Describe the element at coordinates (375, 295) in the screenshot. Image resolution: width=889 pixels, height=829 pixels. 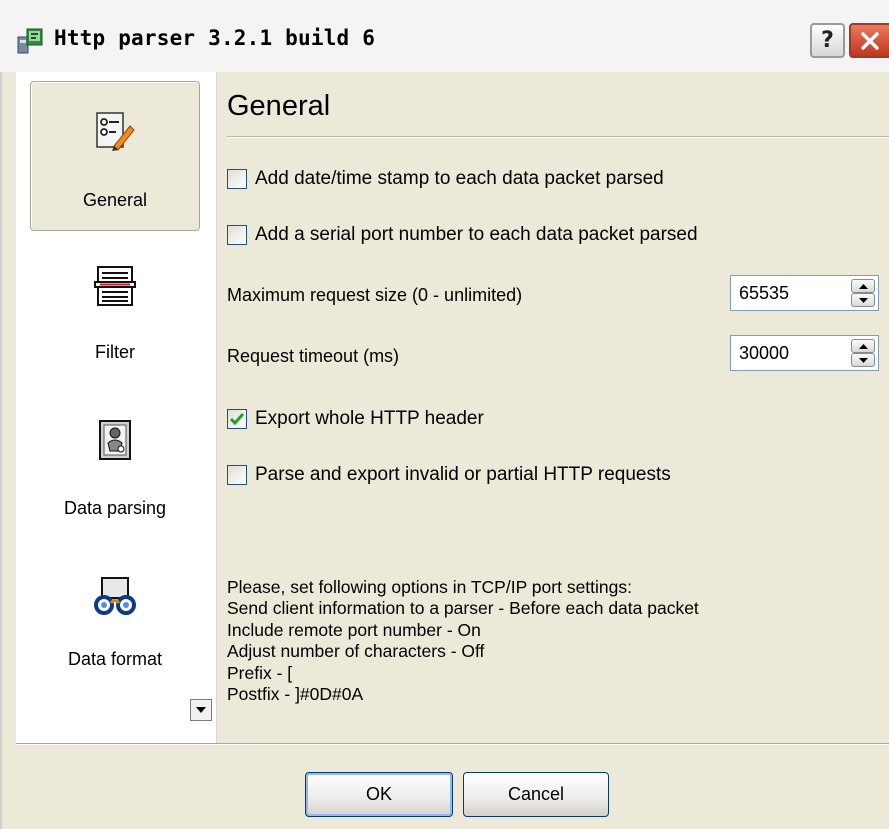
I see `max-request-size-label: Maximum request size (0 - unlimited)` at that location.